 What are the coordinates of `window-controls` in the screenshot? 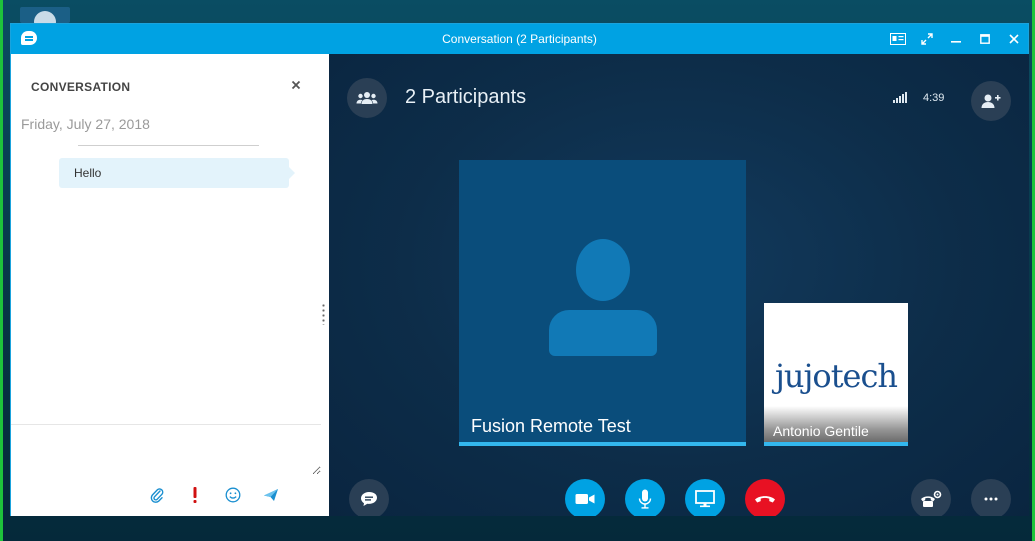 It's located at (955, 39).